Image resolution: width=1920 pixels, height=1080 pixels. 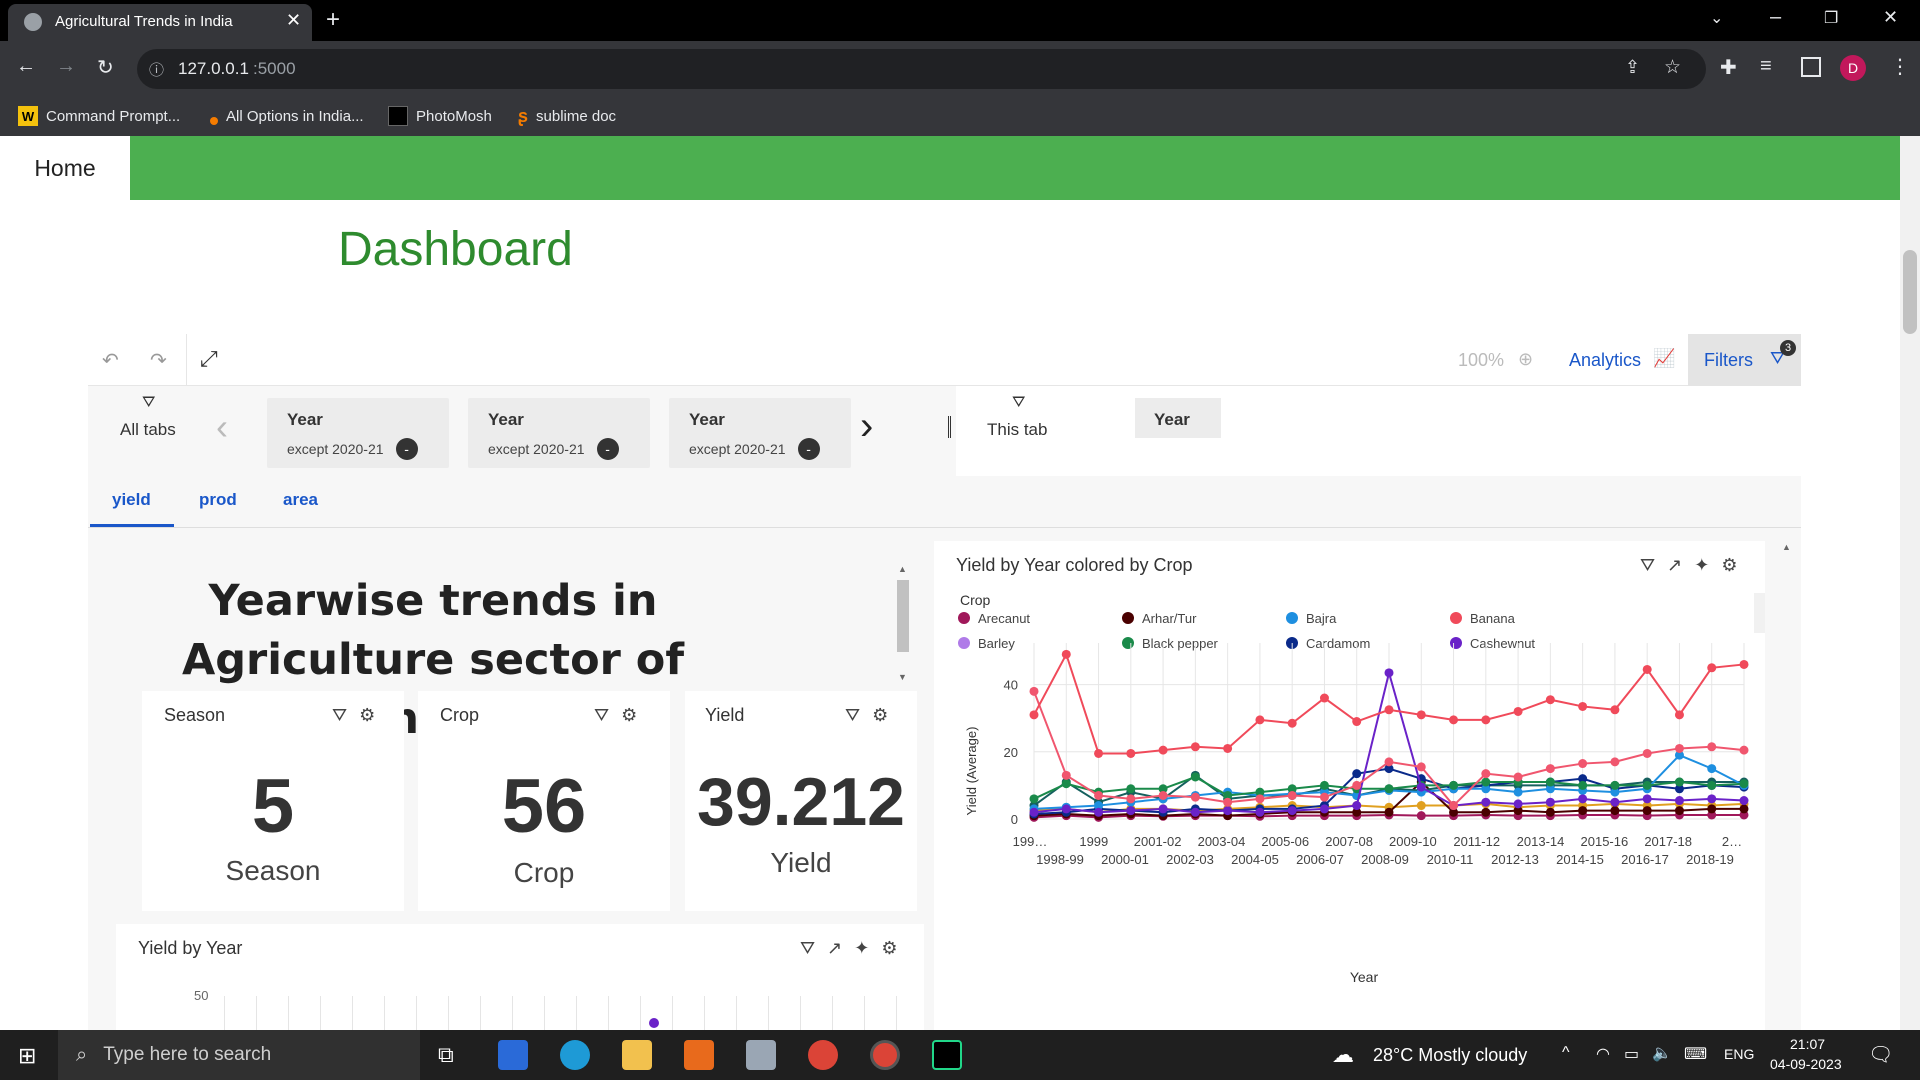 What do you see at coordinates (160, 22) in the screenshot?
I see `browser-tab: Agricultural Trends in India ✕` at bounding box center [160, 22].